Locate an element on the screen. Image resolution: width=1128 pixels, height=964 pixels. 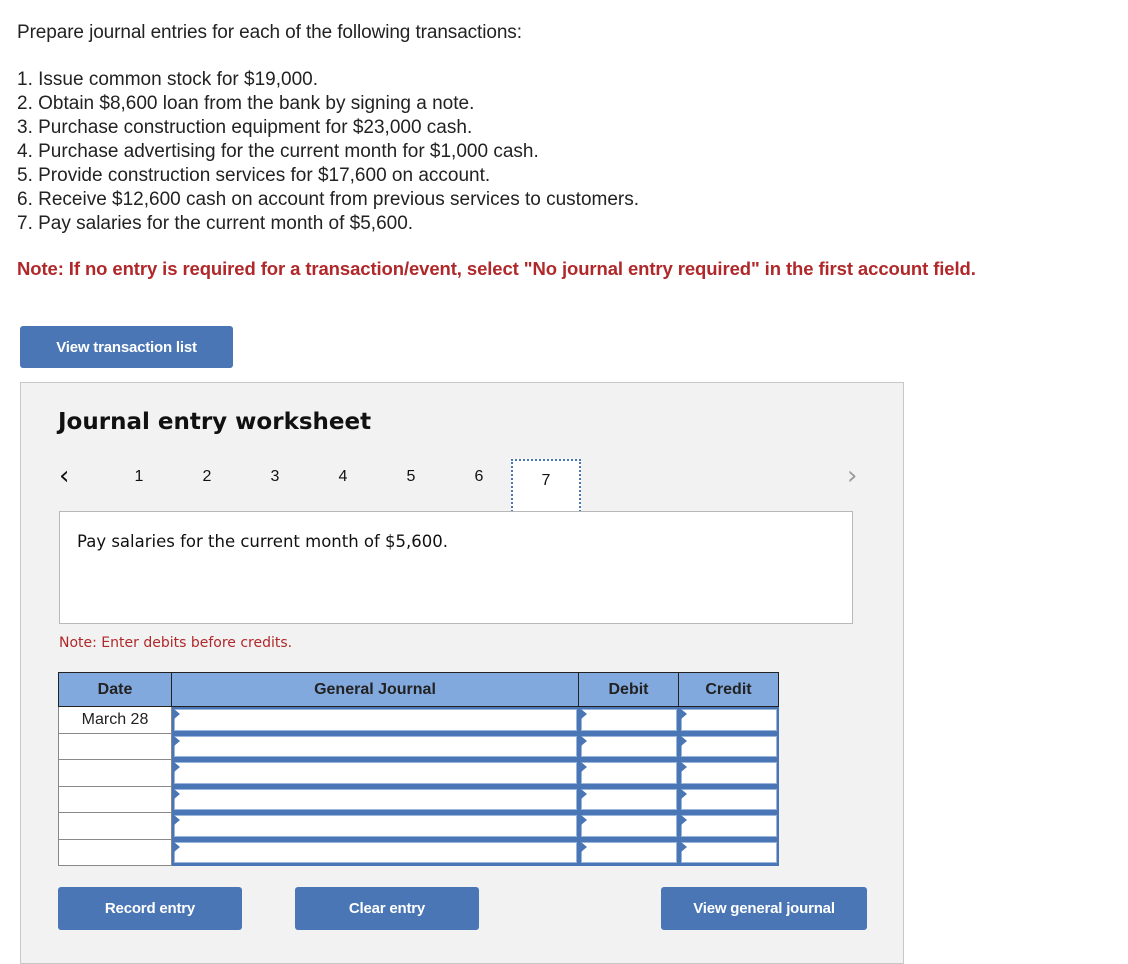
worksheet-title: Journal entry worksheet is located at coordinates (215, 422).